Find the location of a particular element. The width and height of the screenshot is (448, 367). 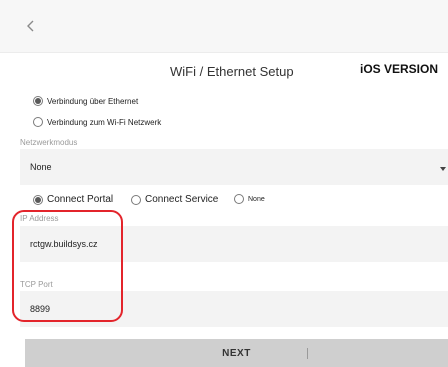

radio-none: None is located at coordinates (249, 199).